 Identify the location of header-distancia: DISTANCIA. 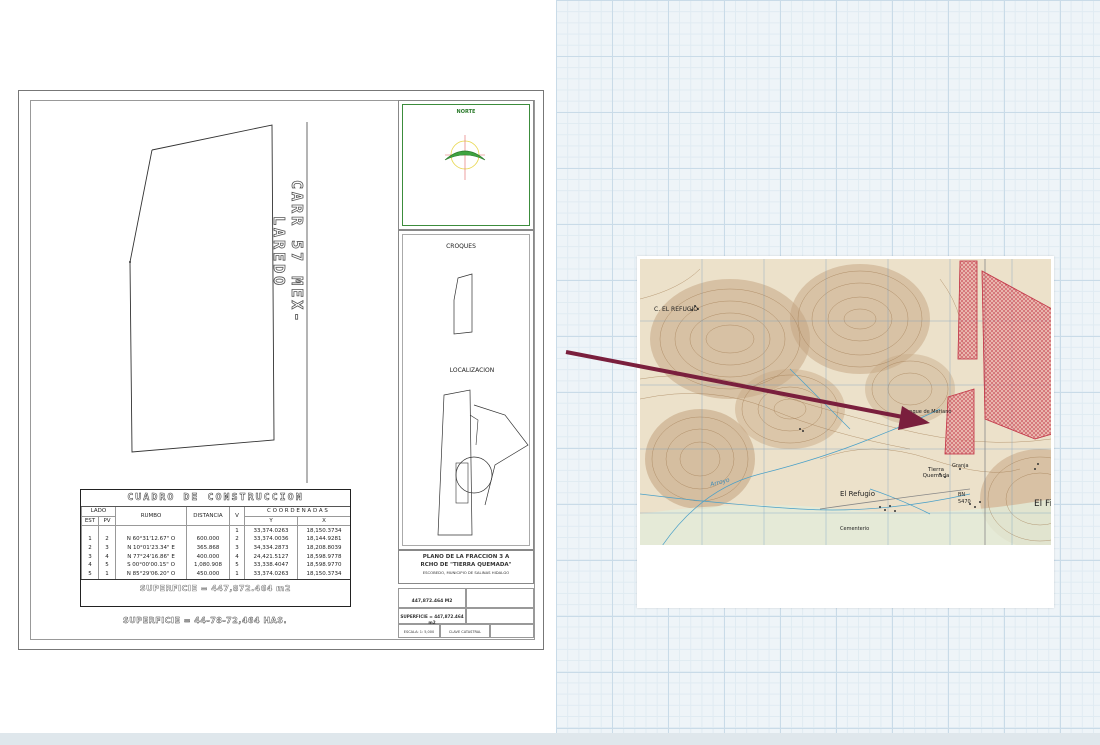
(208, 517).